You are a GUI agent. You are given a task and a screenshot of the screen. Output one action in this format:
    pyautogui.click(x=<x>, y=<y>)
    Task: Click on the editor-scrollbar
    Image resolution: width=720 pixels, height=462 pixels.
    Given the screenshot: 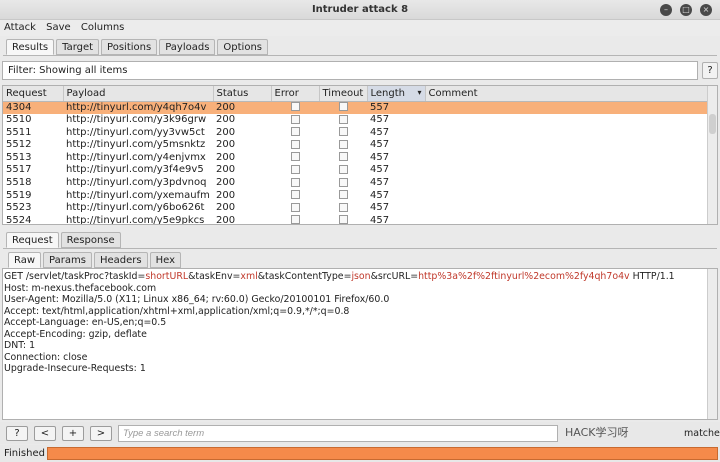 What is the action you would take?
    pyautogui.click(x=712, y=344)
    